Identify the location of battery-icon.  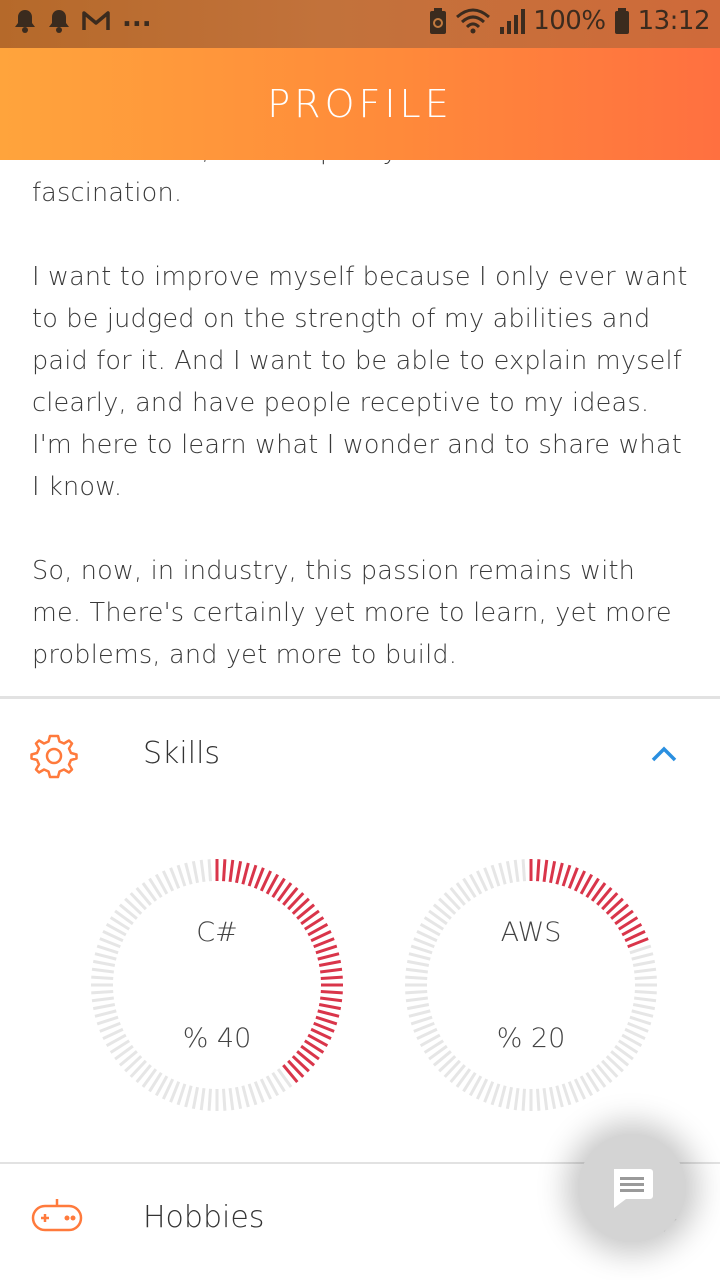
(621, 21).